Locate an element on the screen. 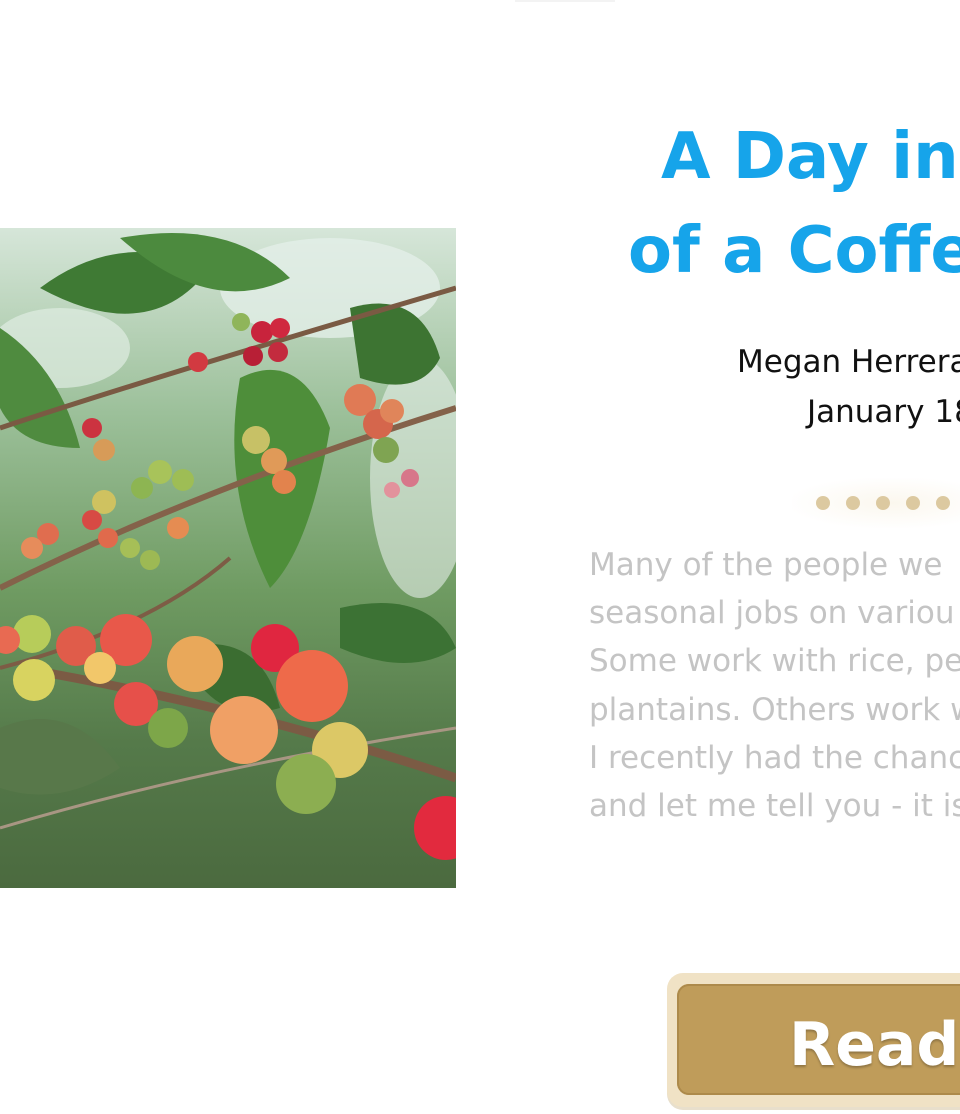  excerpt-line: Many of the people we is located at coordinates (766, 565).